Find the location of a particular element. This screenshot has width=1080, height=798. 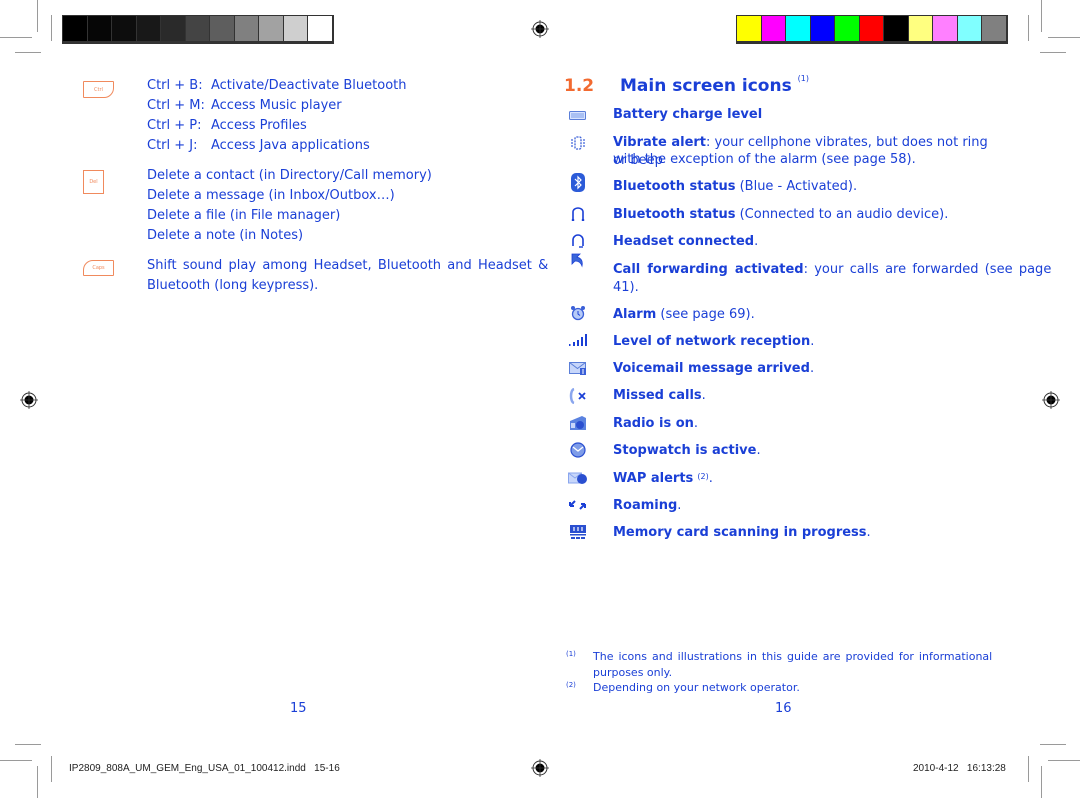

page-number: 16 is located at coordinates (783, 708).